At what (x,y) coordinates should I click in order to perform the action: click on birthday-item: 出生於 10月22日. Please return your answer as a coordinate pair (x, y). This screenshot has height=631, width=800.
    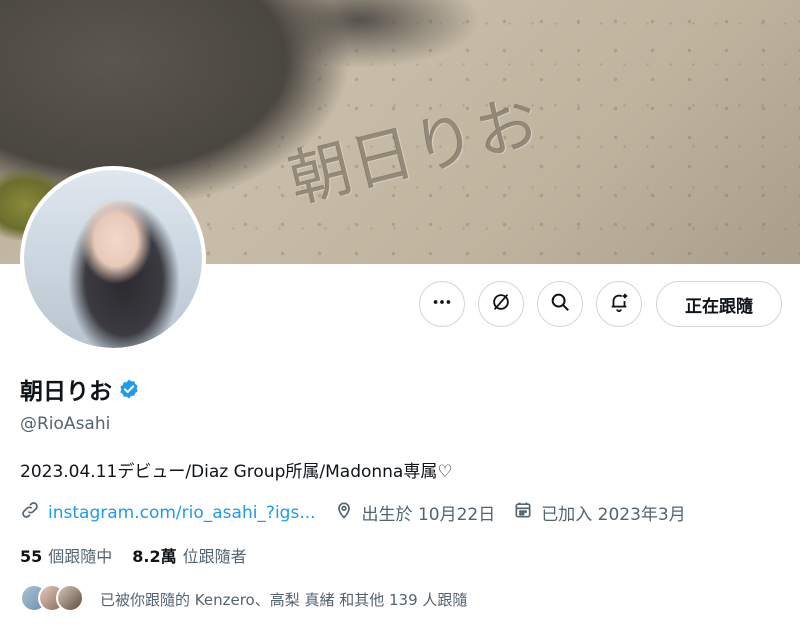
    Looking at the image, I should click on (415, 512).